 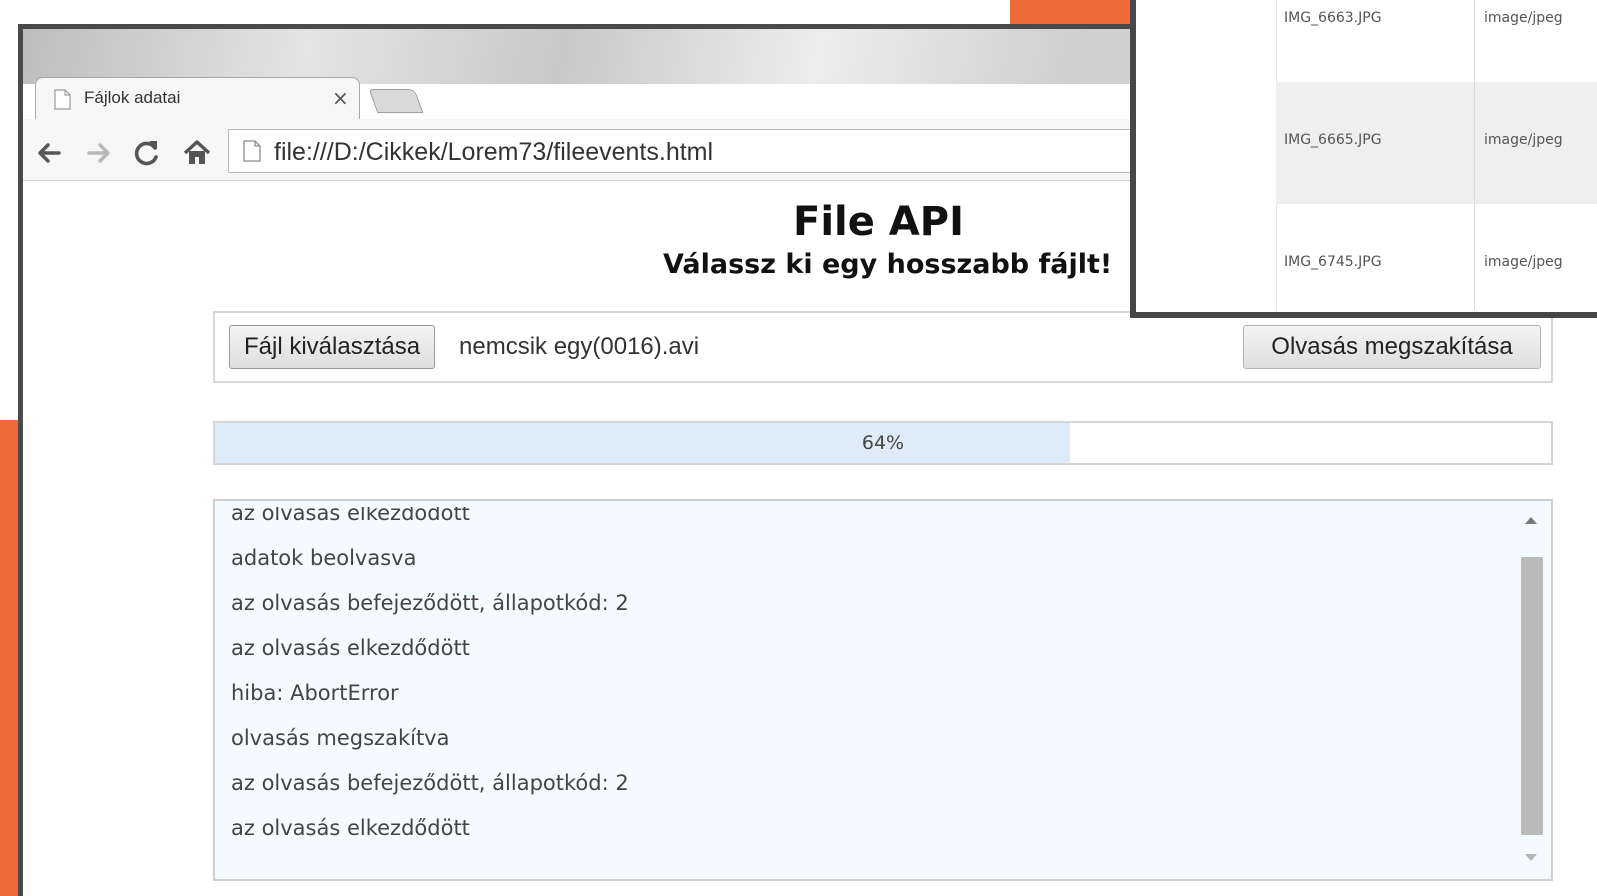 What do you see at coordinates (132, 97) in the screenshot?
I see `tab-title: Fájlok adatai` at bounding box center [132, 97].